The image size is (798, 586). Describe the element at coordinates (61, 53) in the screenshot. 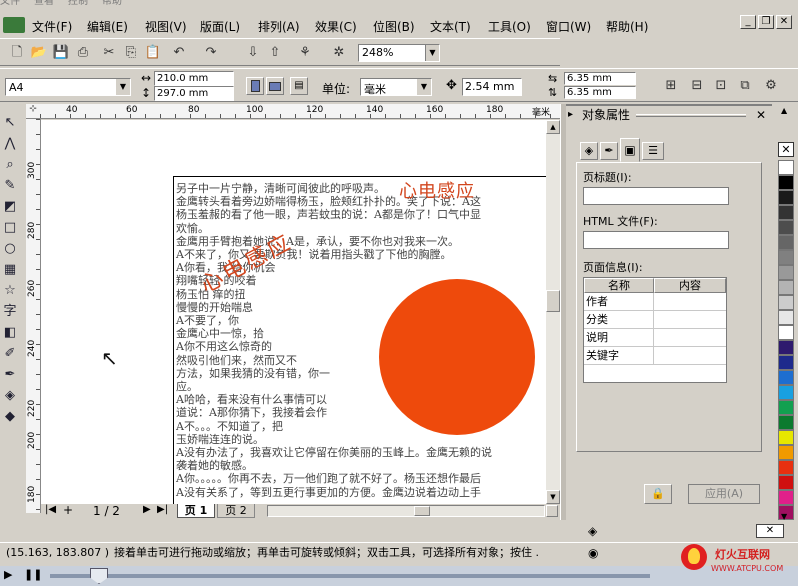

I see `save-icon: 💾` at that location.